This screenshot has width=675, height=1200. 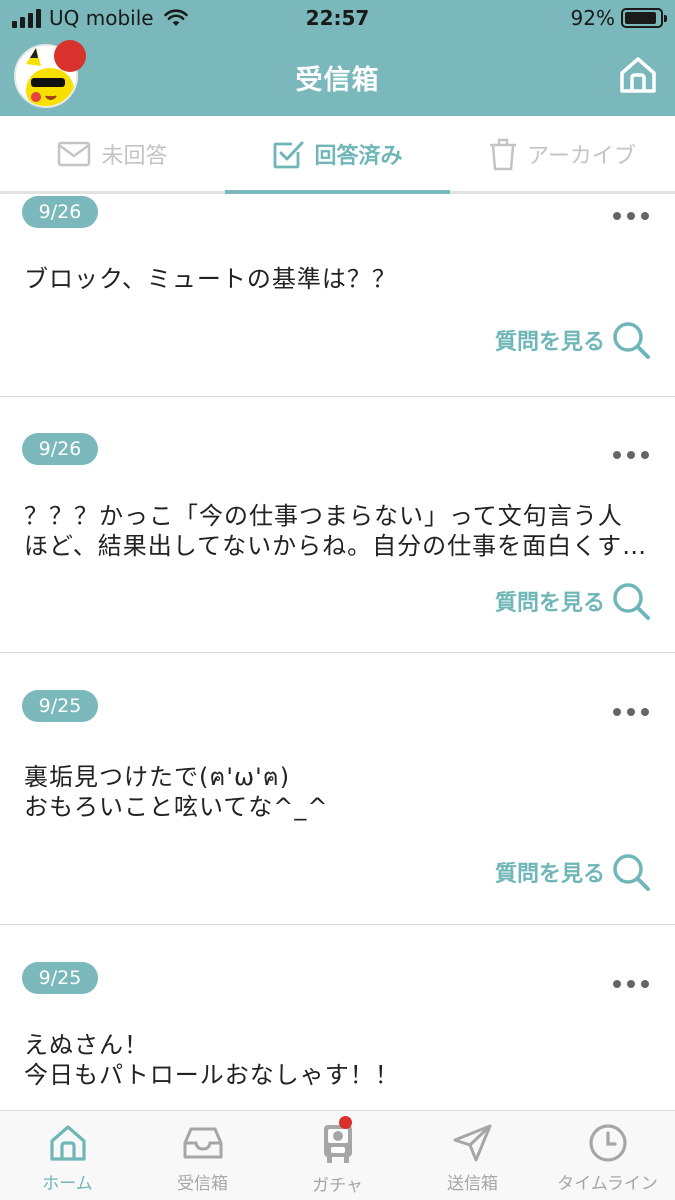 I want to click on status-right: 92%, so click(x=618, y=18).